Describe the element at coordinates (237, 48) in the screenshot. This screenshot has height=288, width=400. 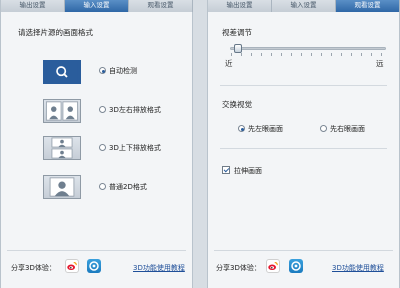
I see `parallax-slider-handle` at that location.